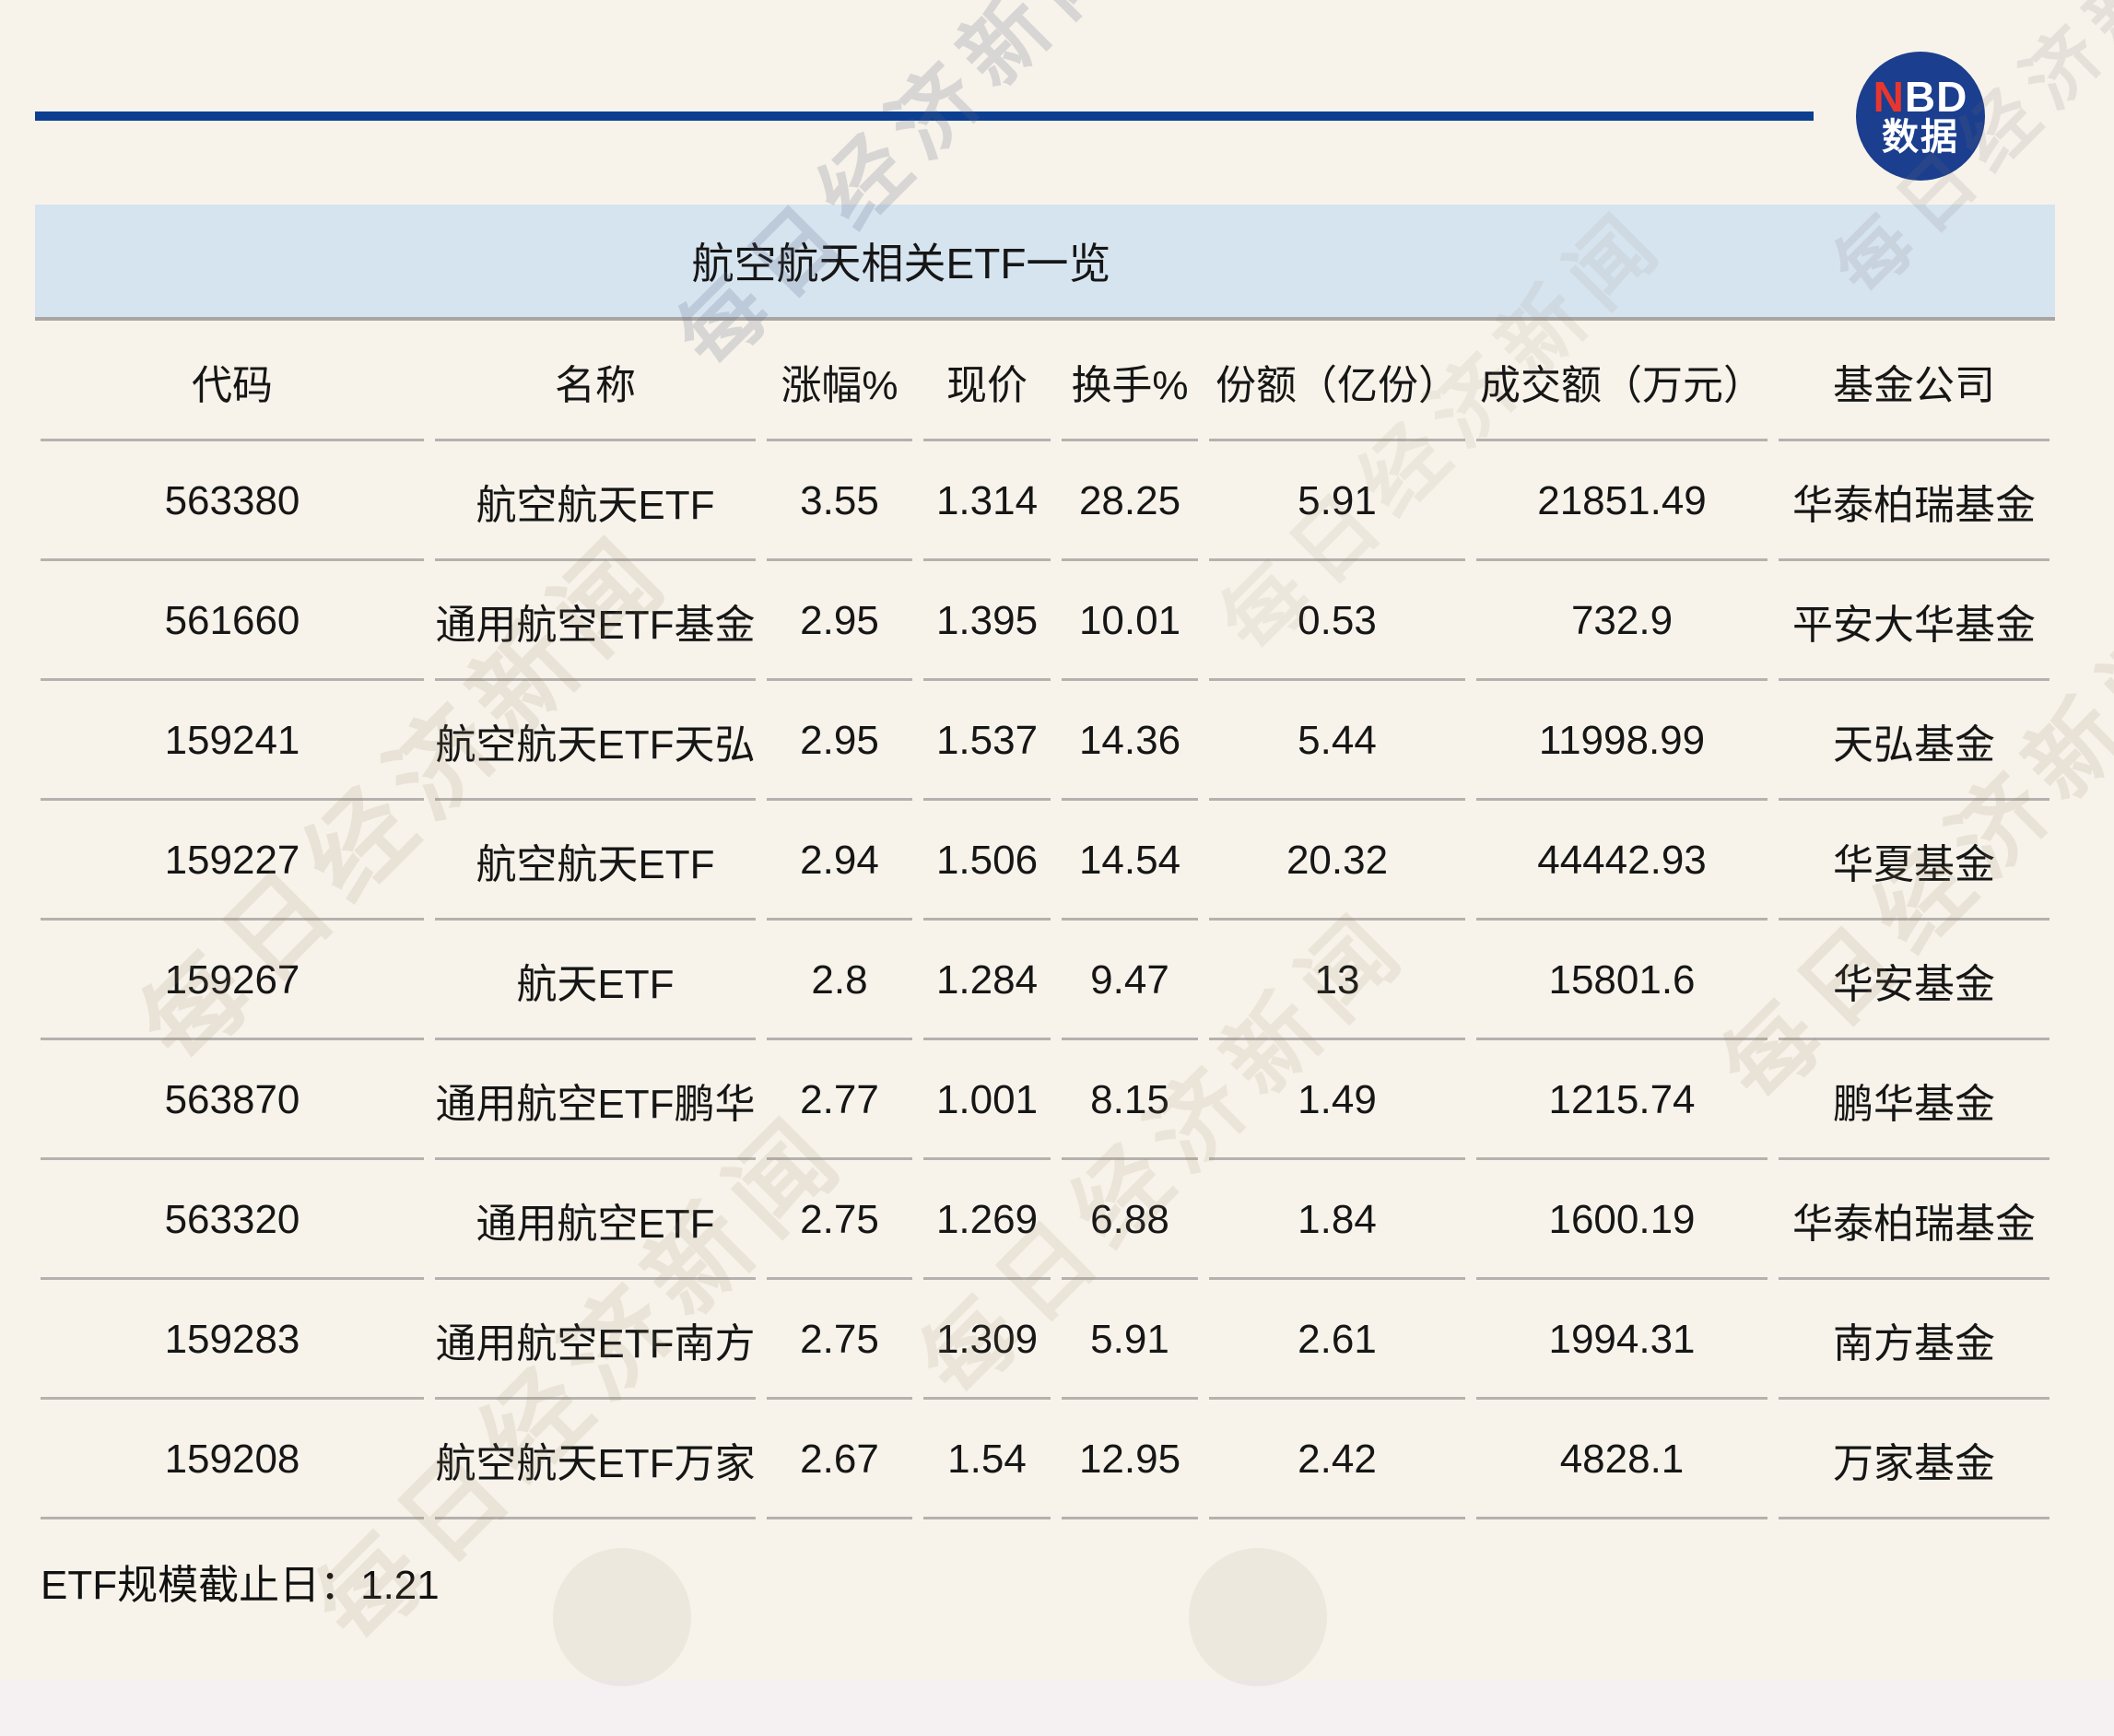 The height and width of the screenshot is (1736, 2114). What do you see at coordinates (987, 381) in the screenshot?
I see `column-header: 现价` at bounding box center [987, 381].